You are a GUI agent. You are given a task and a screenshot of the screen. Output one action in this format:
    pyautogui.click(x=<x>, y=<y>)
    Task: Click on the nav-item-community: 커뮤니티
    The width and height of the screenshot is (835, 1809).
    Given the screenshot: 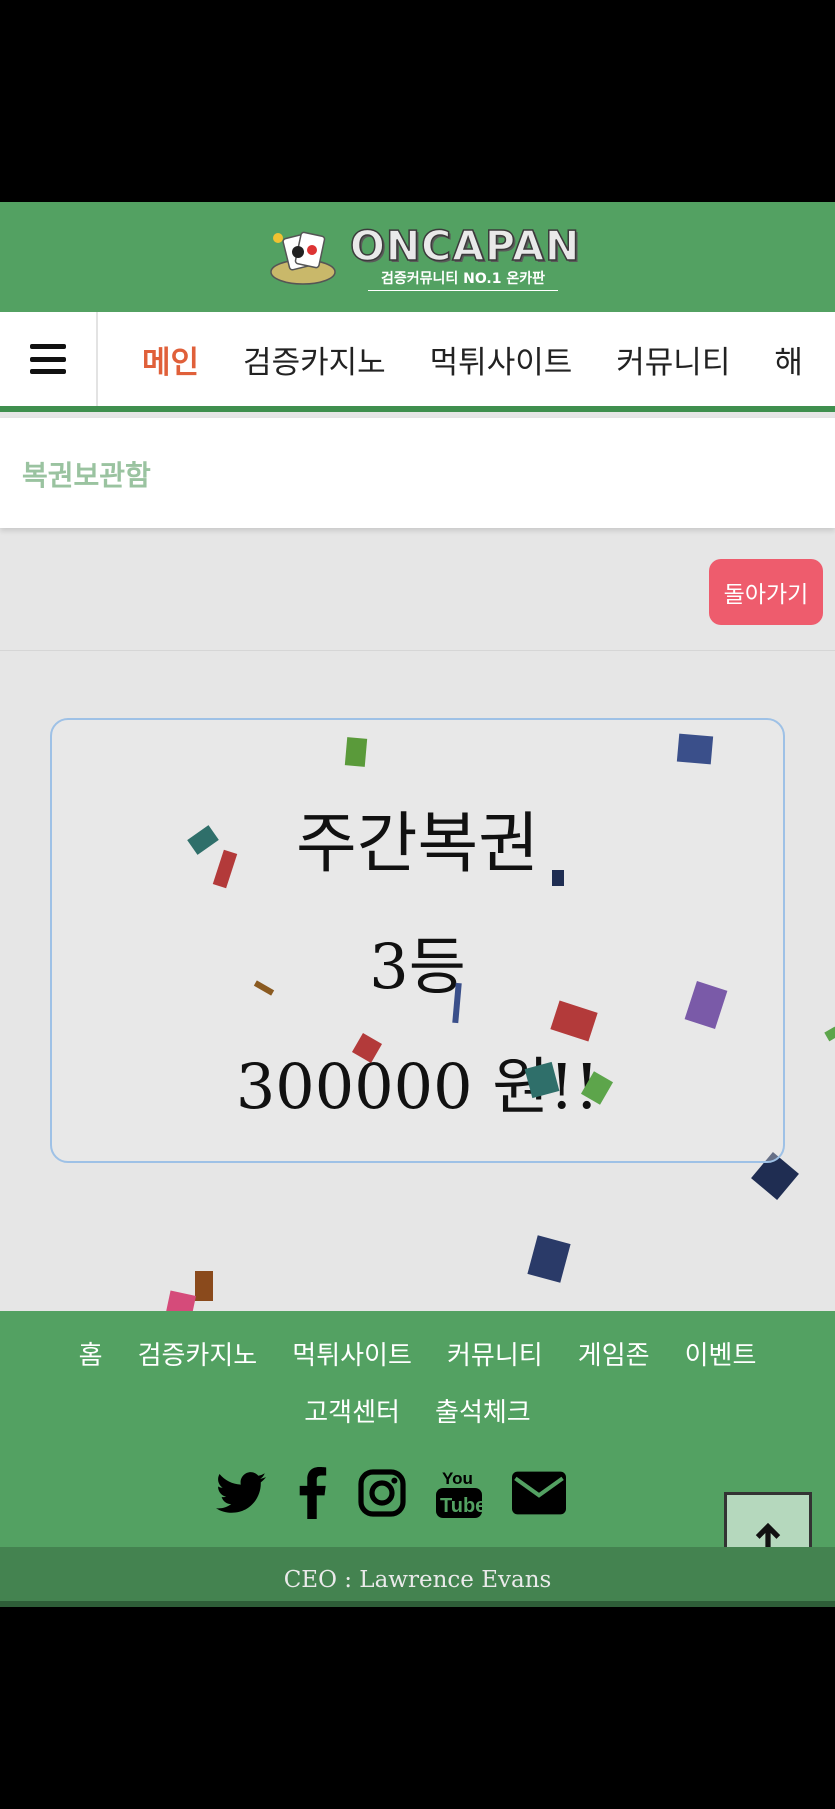 What is the action you would take?
    pyautogui.click(x=673, y=359)
    